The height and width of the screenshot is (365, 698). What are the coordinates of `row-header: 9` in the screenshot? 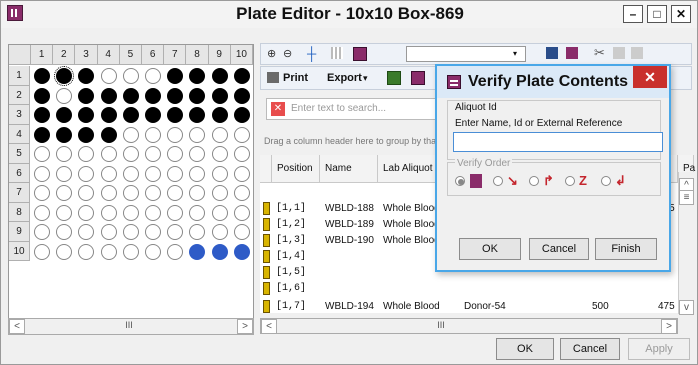 It's located at (19, 232).